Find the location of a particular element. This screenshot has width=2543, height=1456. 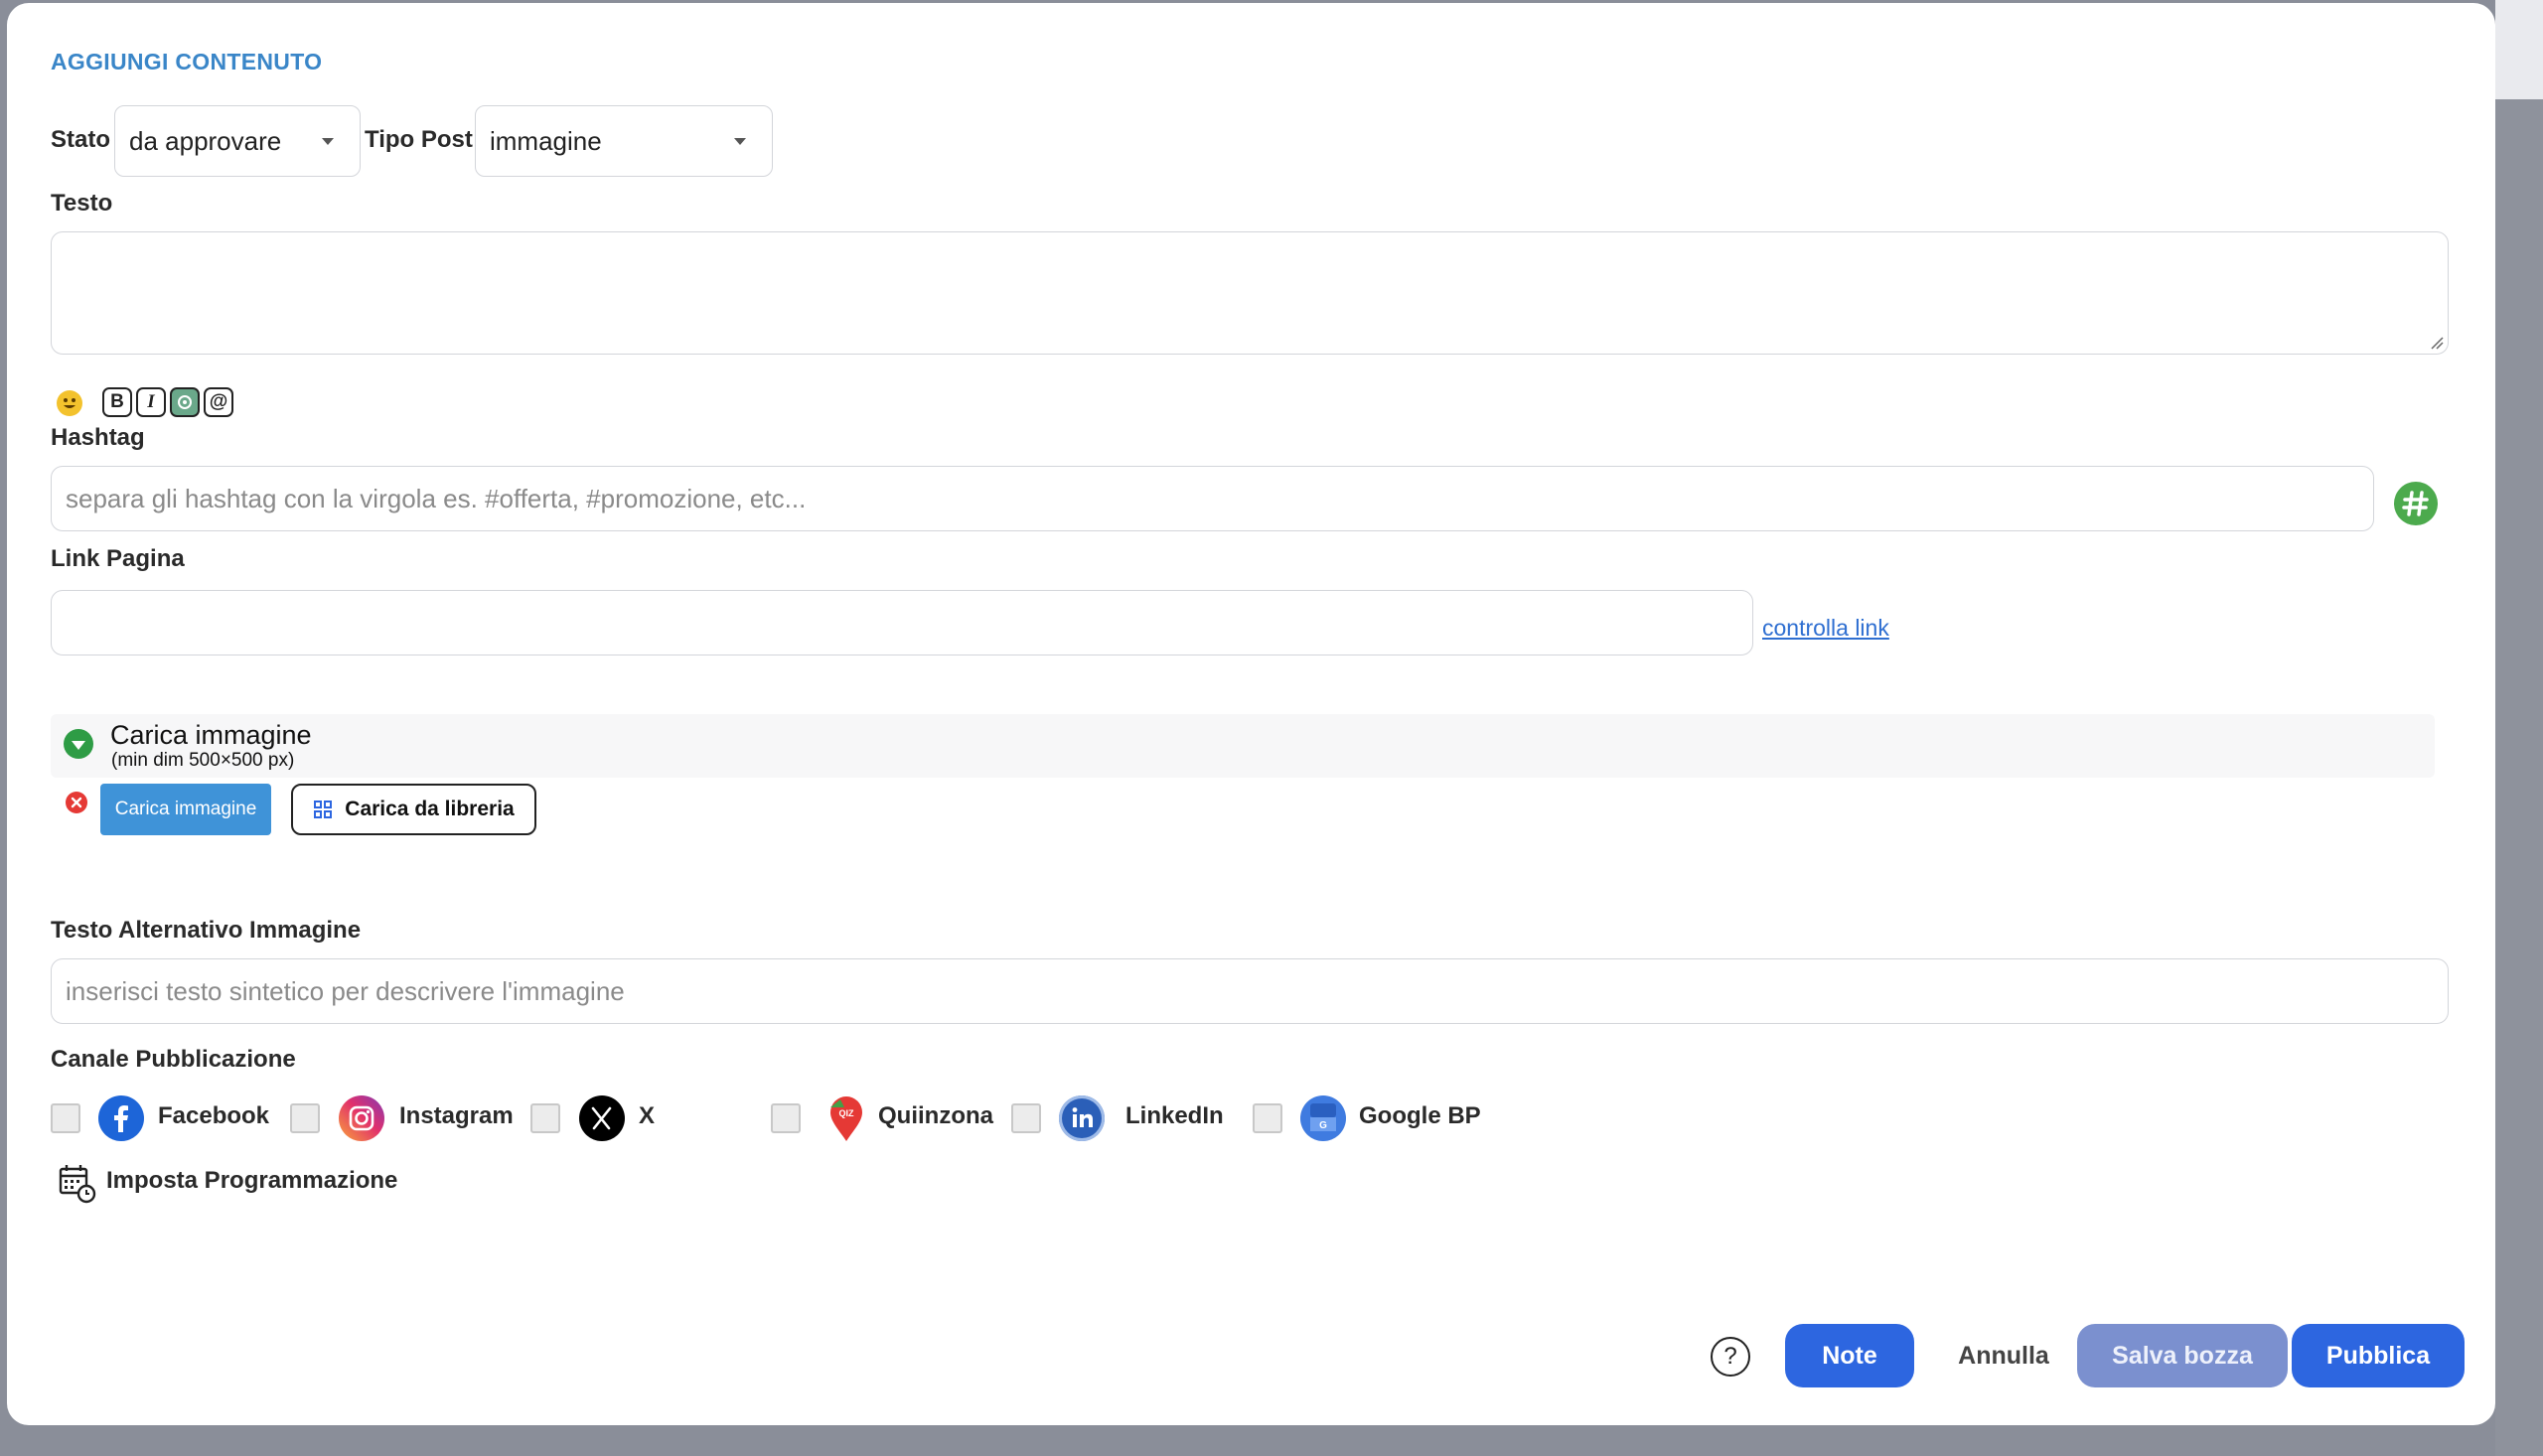

tipo-post-select: immagine is located at coordinates (624, 141).